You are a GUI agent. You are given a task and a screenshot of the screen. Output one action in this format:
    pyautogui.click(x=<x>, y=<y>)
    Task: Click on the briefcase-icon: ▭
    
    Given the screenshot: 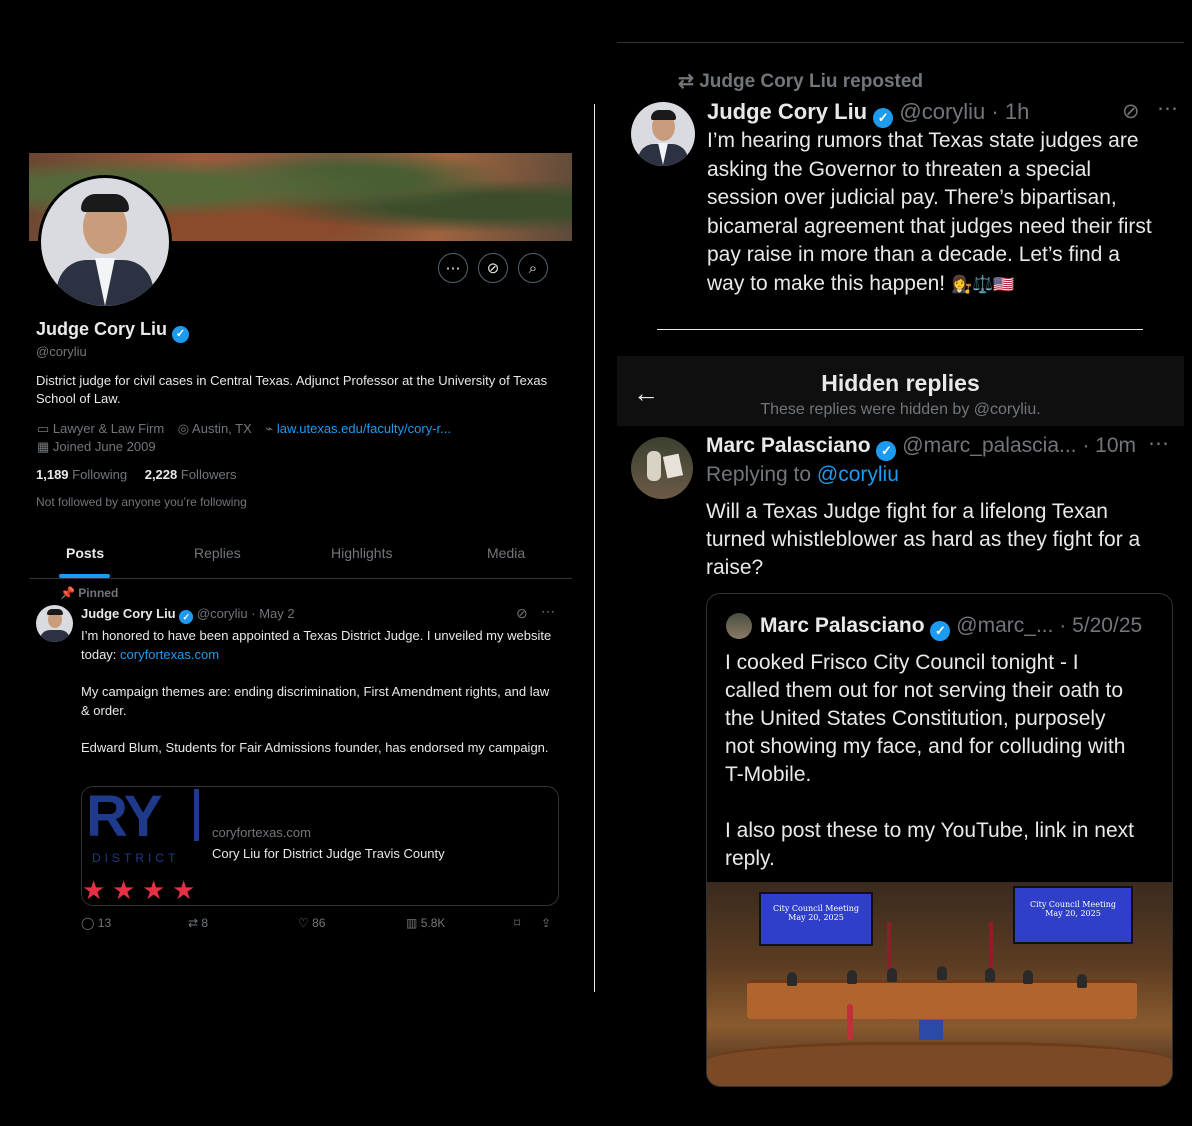 What is the action you would take?
    pyautogui.click(x=43, y=428)
    